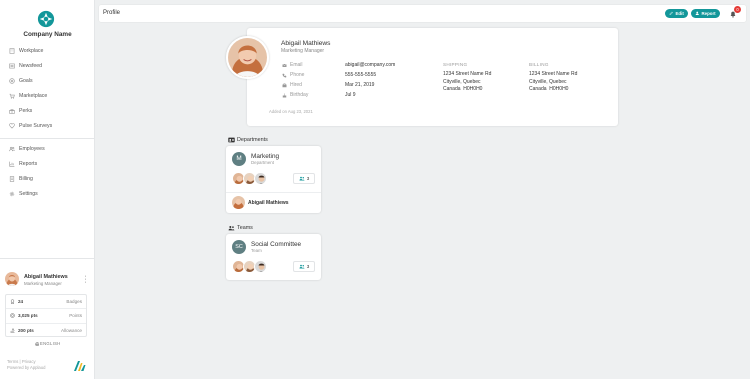  Describe the element at coordinates (26, 367) in the screenshot. I see `powered-by: Powered by Applaud` at that location.